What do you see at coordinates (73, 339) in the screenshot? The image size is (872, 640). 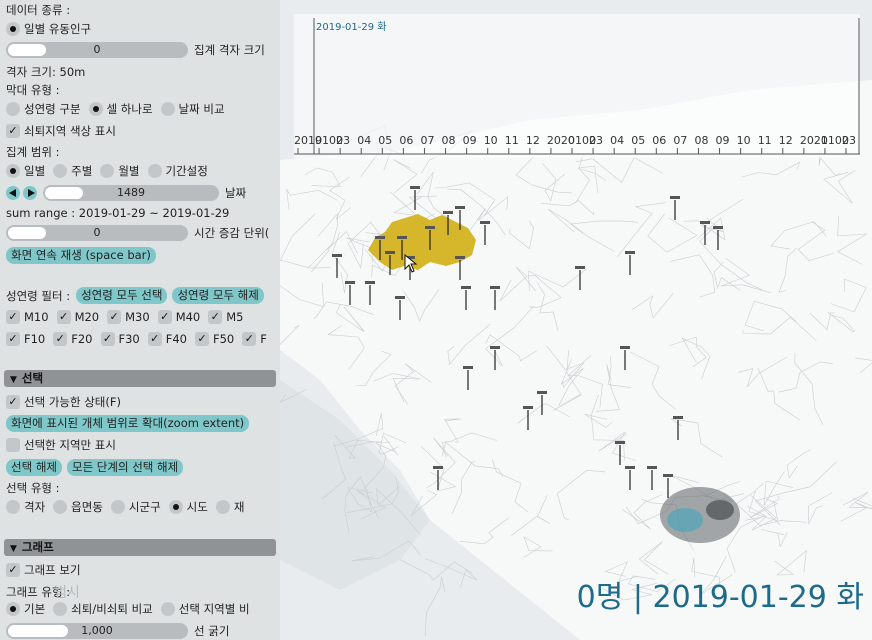 I see `age-checkbox-f20: ✓ F20` at bounding box center [73, 339].